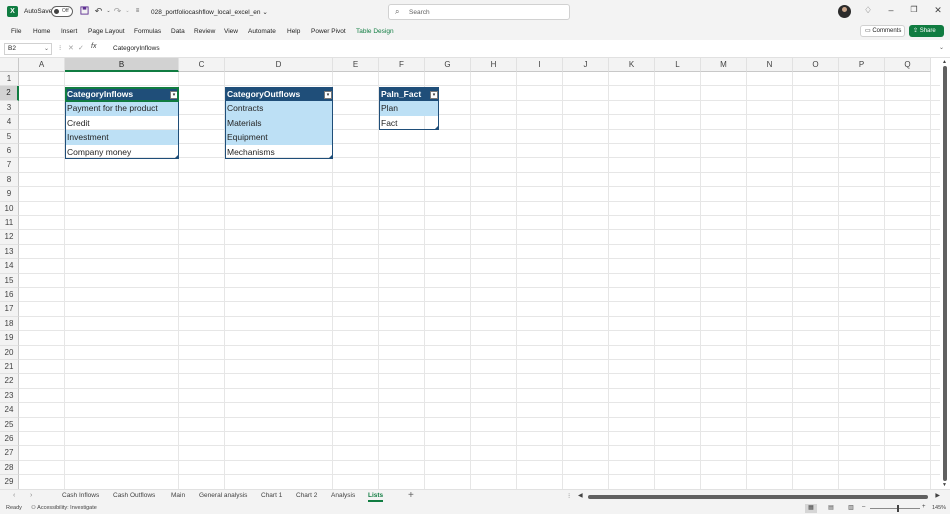  What do you see at coordinates (580, 495) in the screenshot?
I see `scroll-left-icon: ◀` at bounding box center [580, 495].